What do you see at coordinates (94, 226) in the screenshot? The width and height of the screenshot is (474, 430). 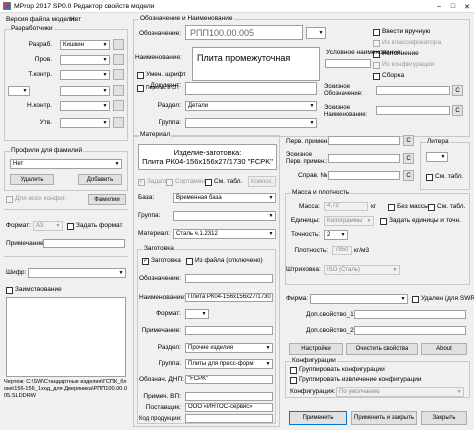 I see `set-format-checkbox: Задать формат` at bounding box center [94, 226].